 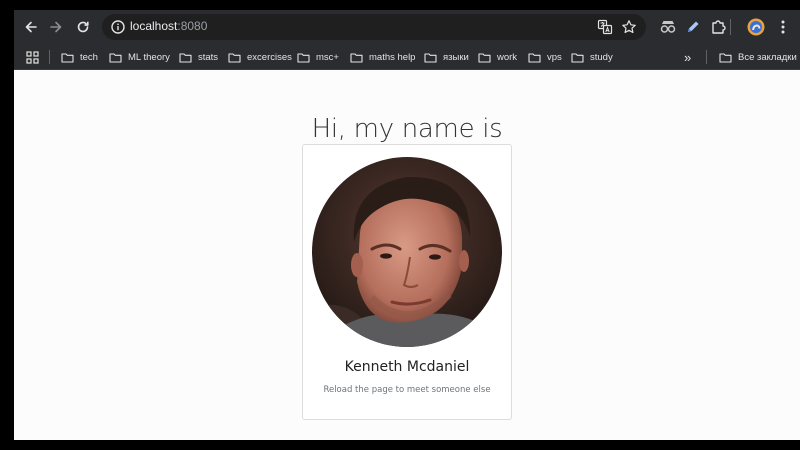 I want to click on bookmark-folder-languages: языки, so click(x=446, y=57).